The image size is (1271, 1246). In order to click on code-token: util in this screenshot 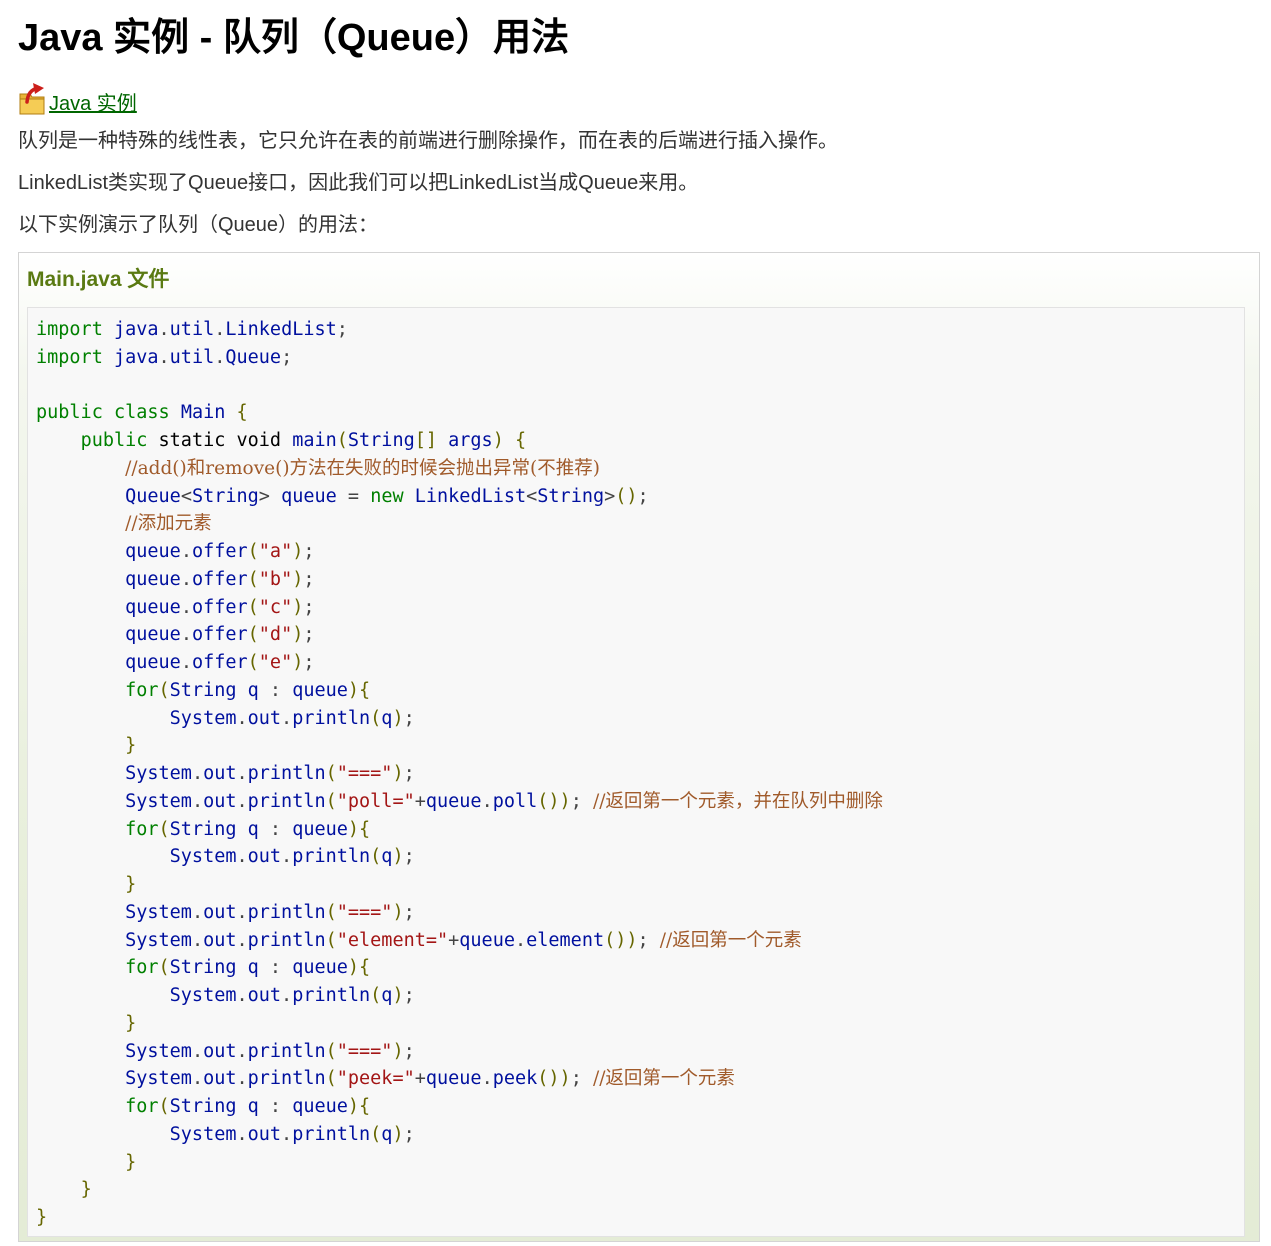, I will do `click(192, 329)`.